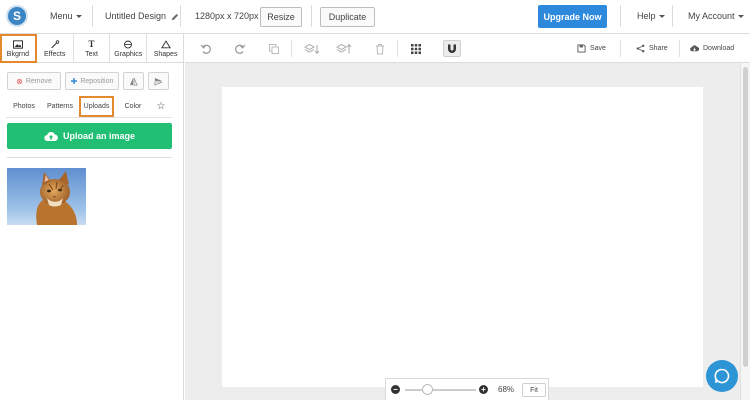  I want to click on tab-label: Shapes, so click(165, 54).